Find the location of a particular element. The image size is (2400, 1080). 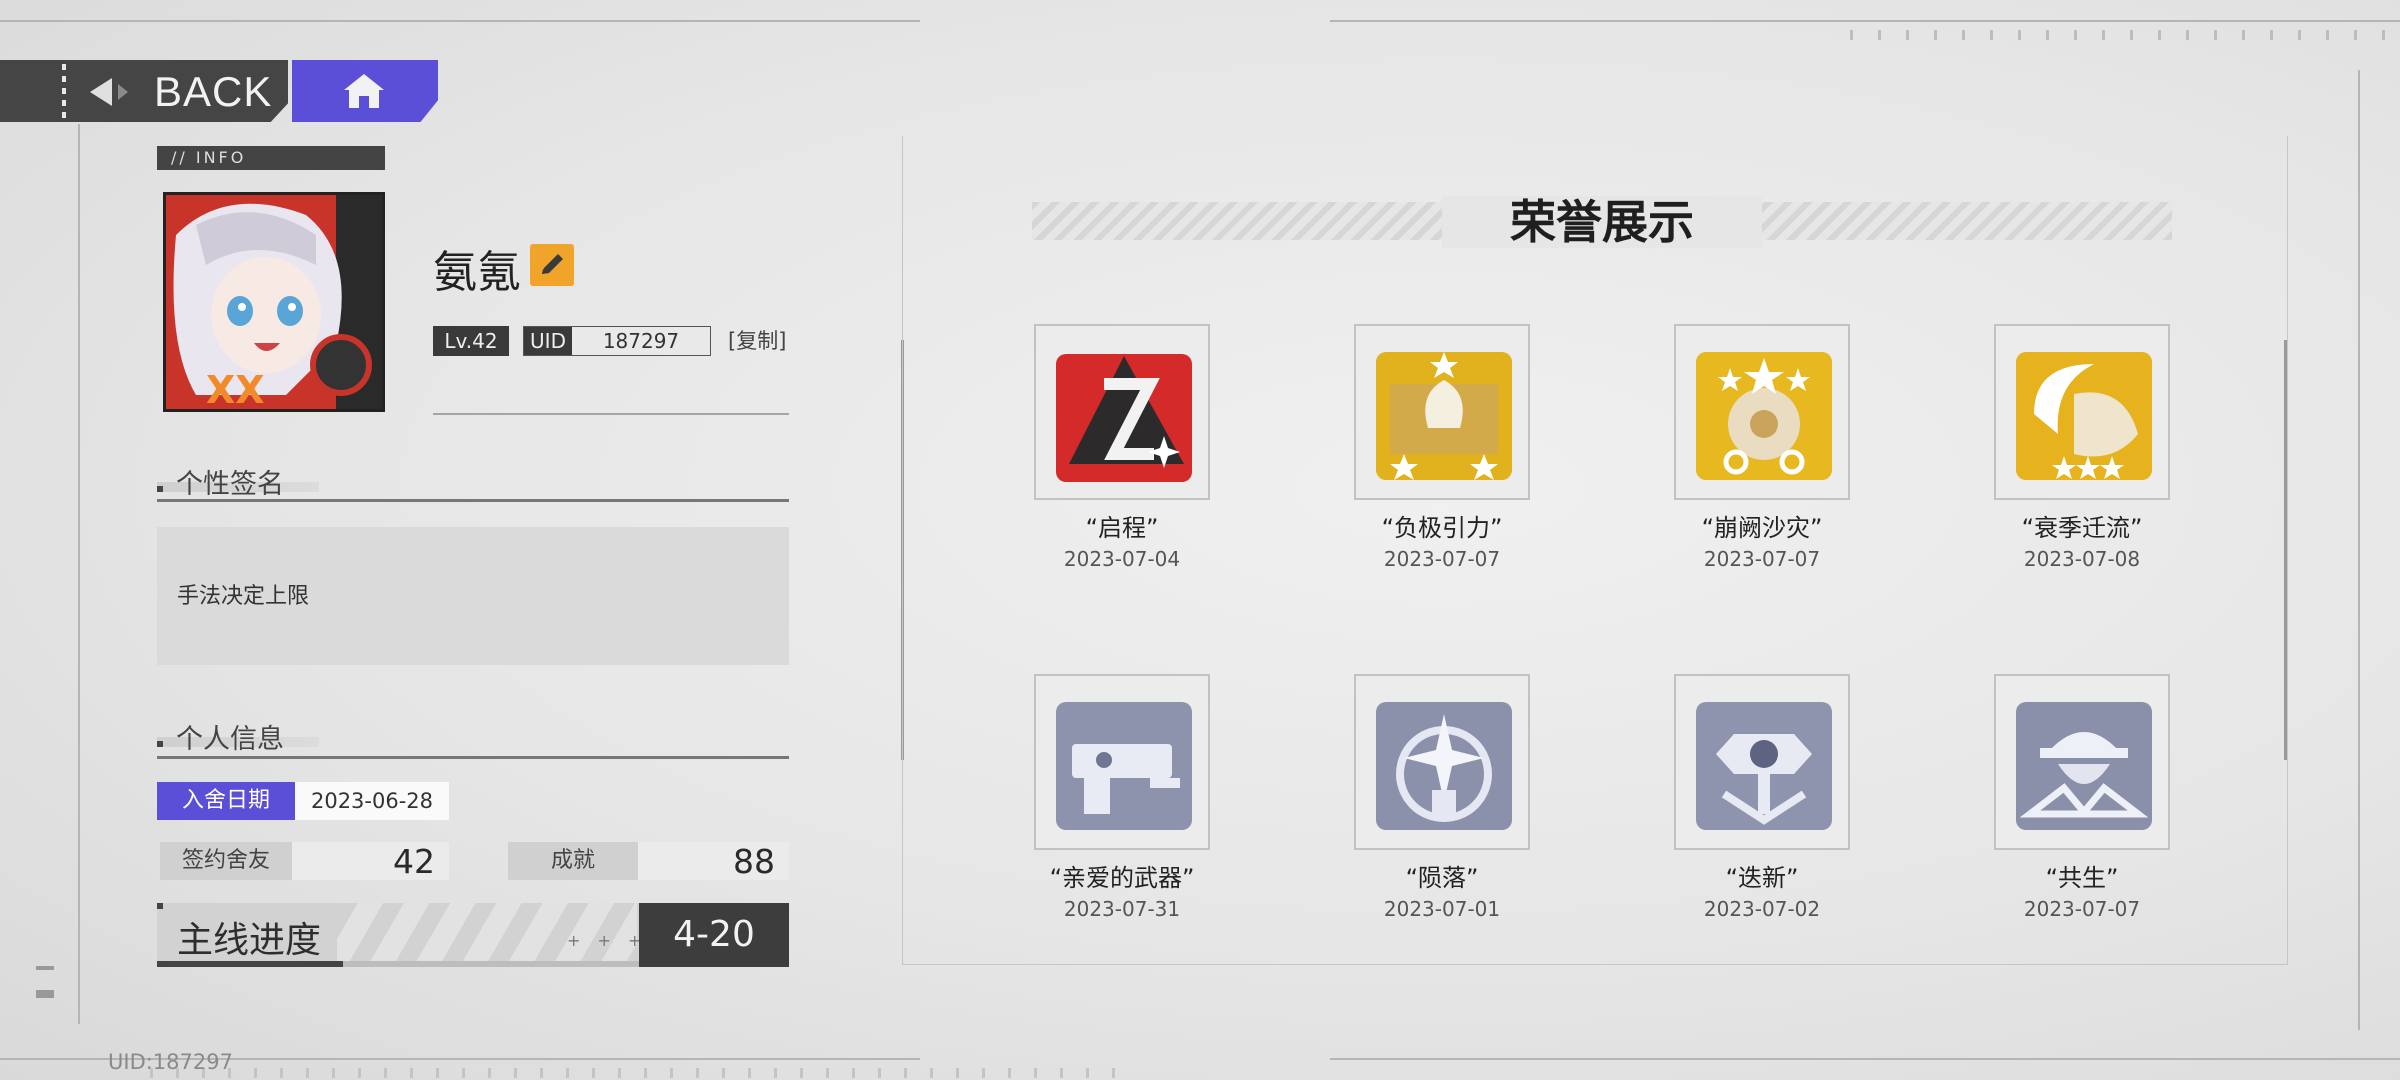

back-arrow-secondary-icon is located at coordinates (123, 92).